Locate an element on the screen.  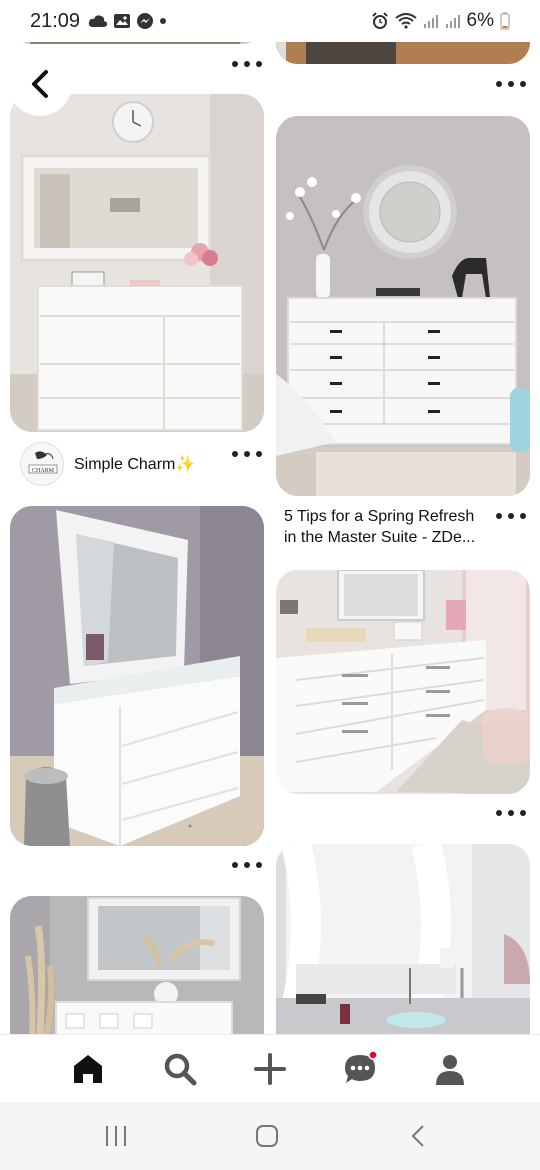
back-system-button is located at coordinates (418, 1136).